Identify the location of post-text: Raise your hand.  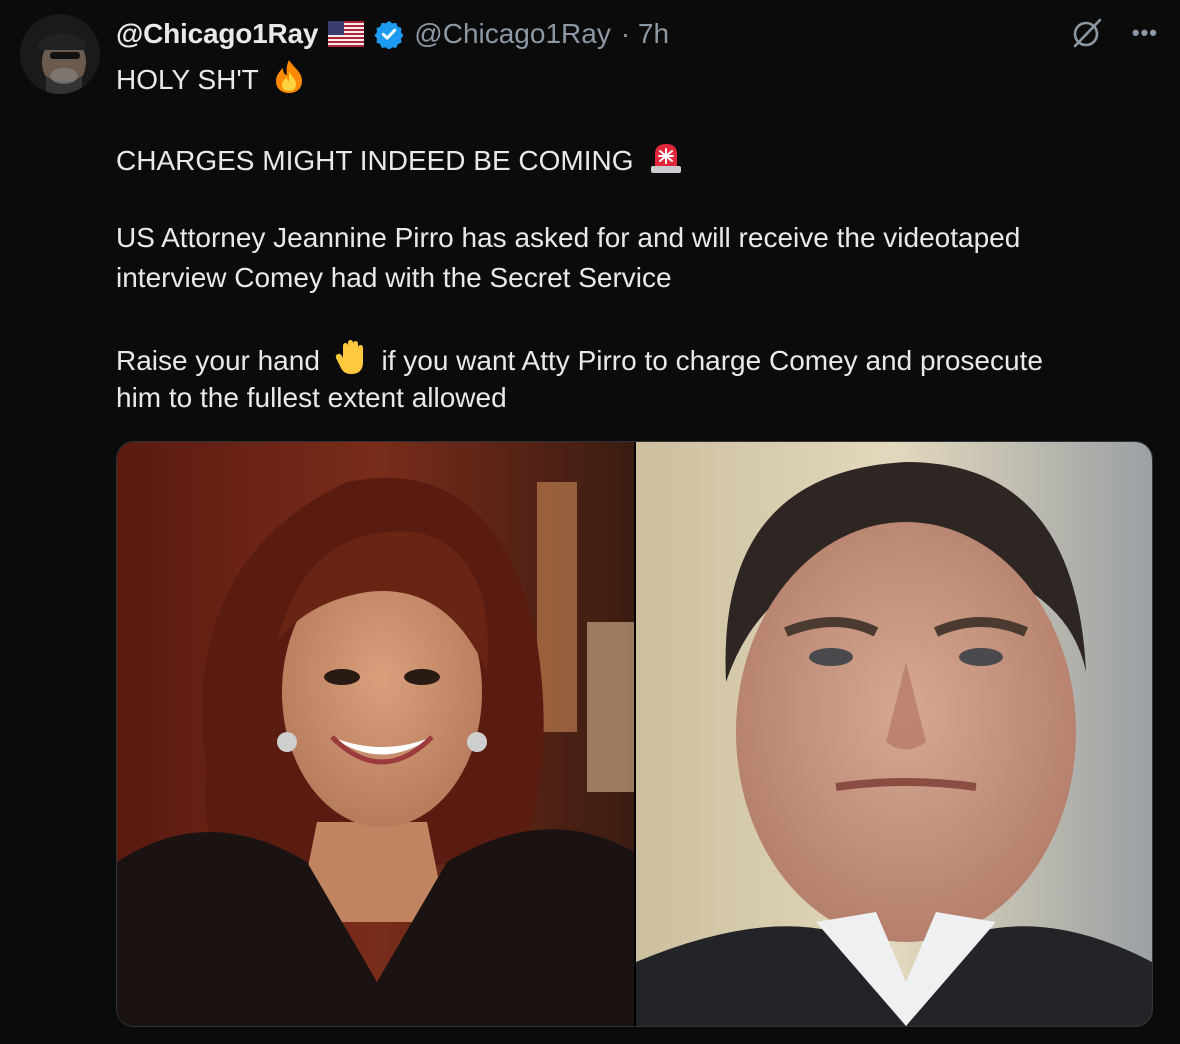
(218, 360).